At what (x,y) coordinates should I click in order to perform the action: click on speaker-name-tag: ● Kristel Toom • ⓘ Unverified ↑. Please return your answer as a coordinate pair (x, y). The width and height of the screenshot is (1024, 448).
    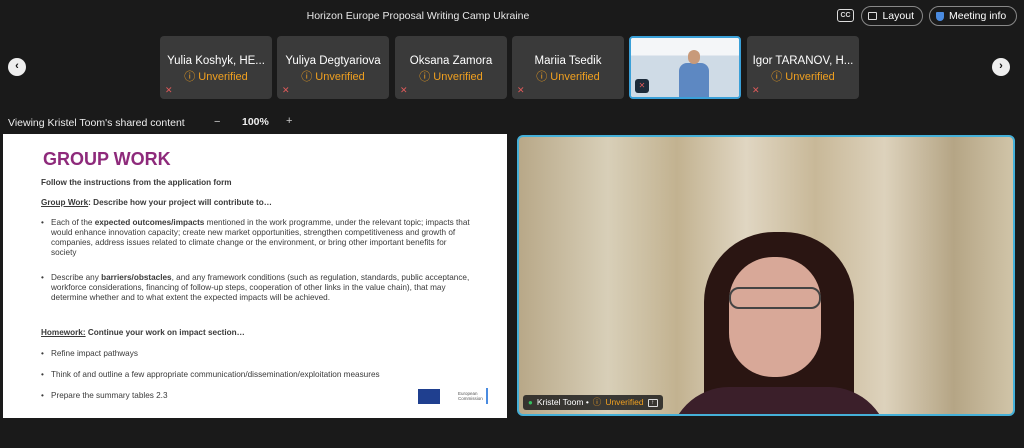
    Looking at the image, I should click on (593, 402).